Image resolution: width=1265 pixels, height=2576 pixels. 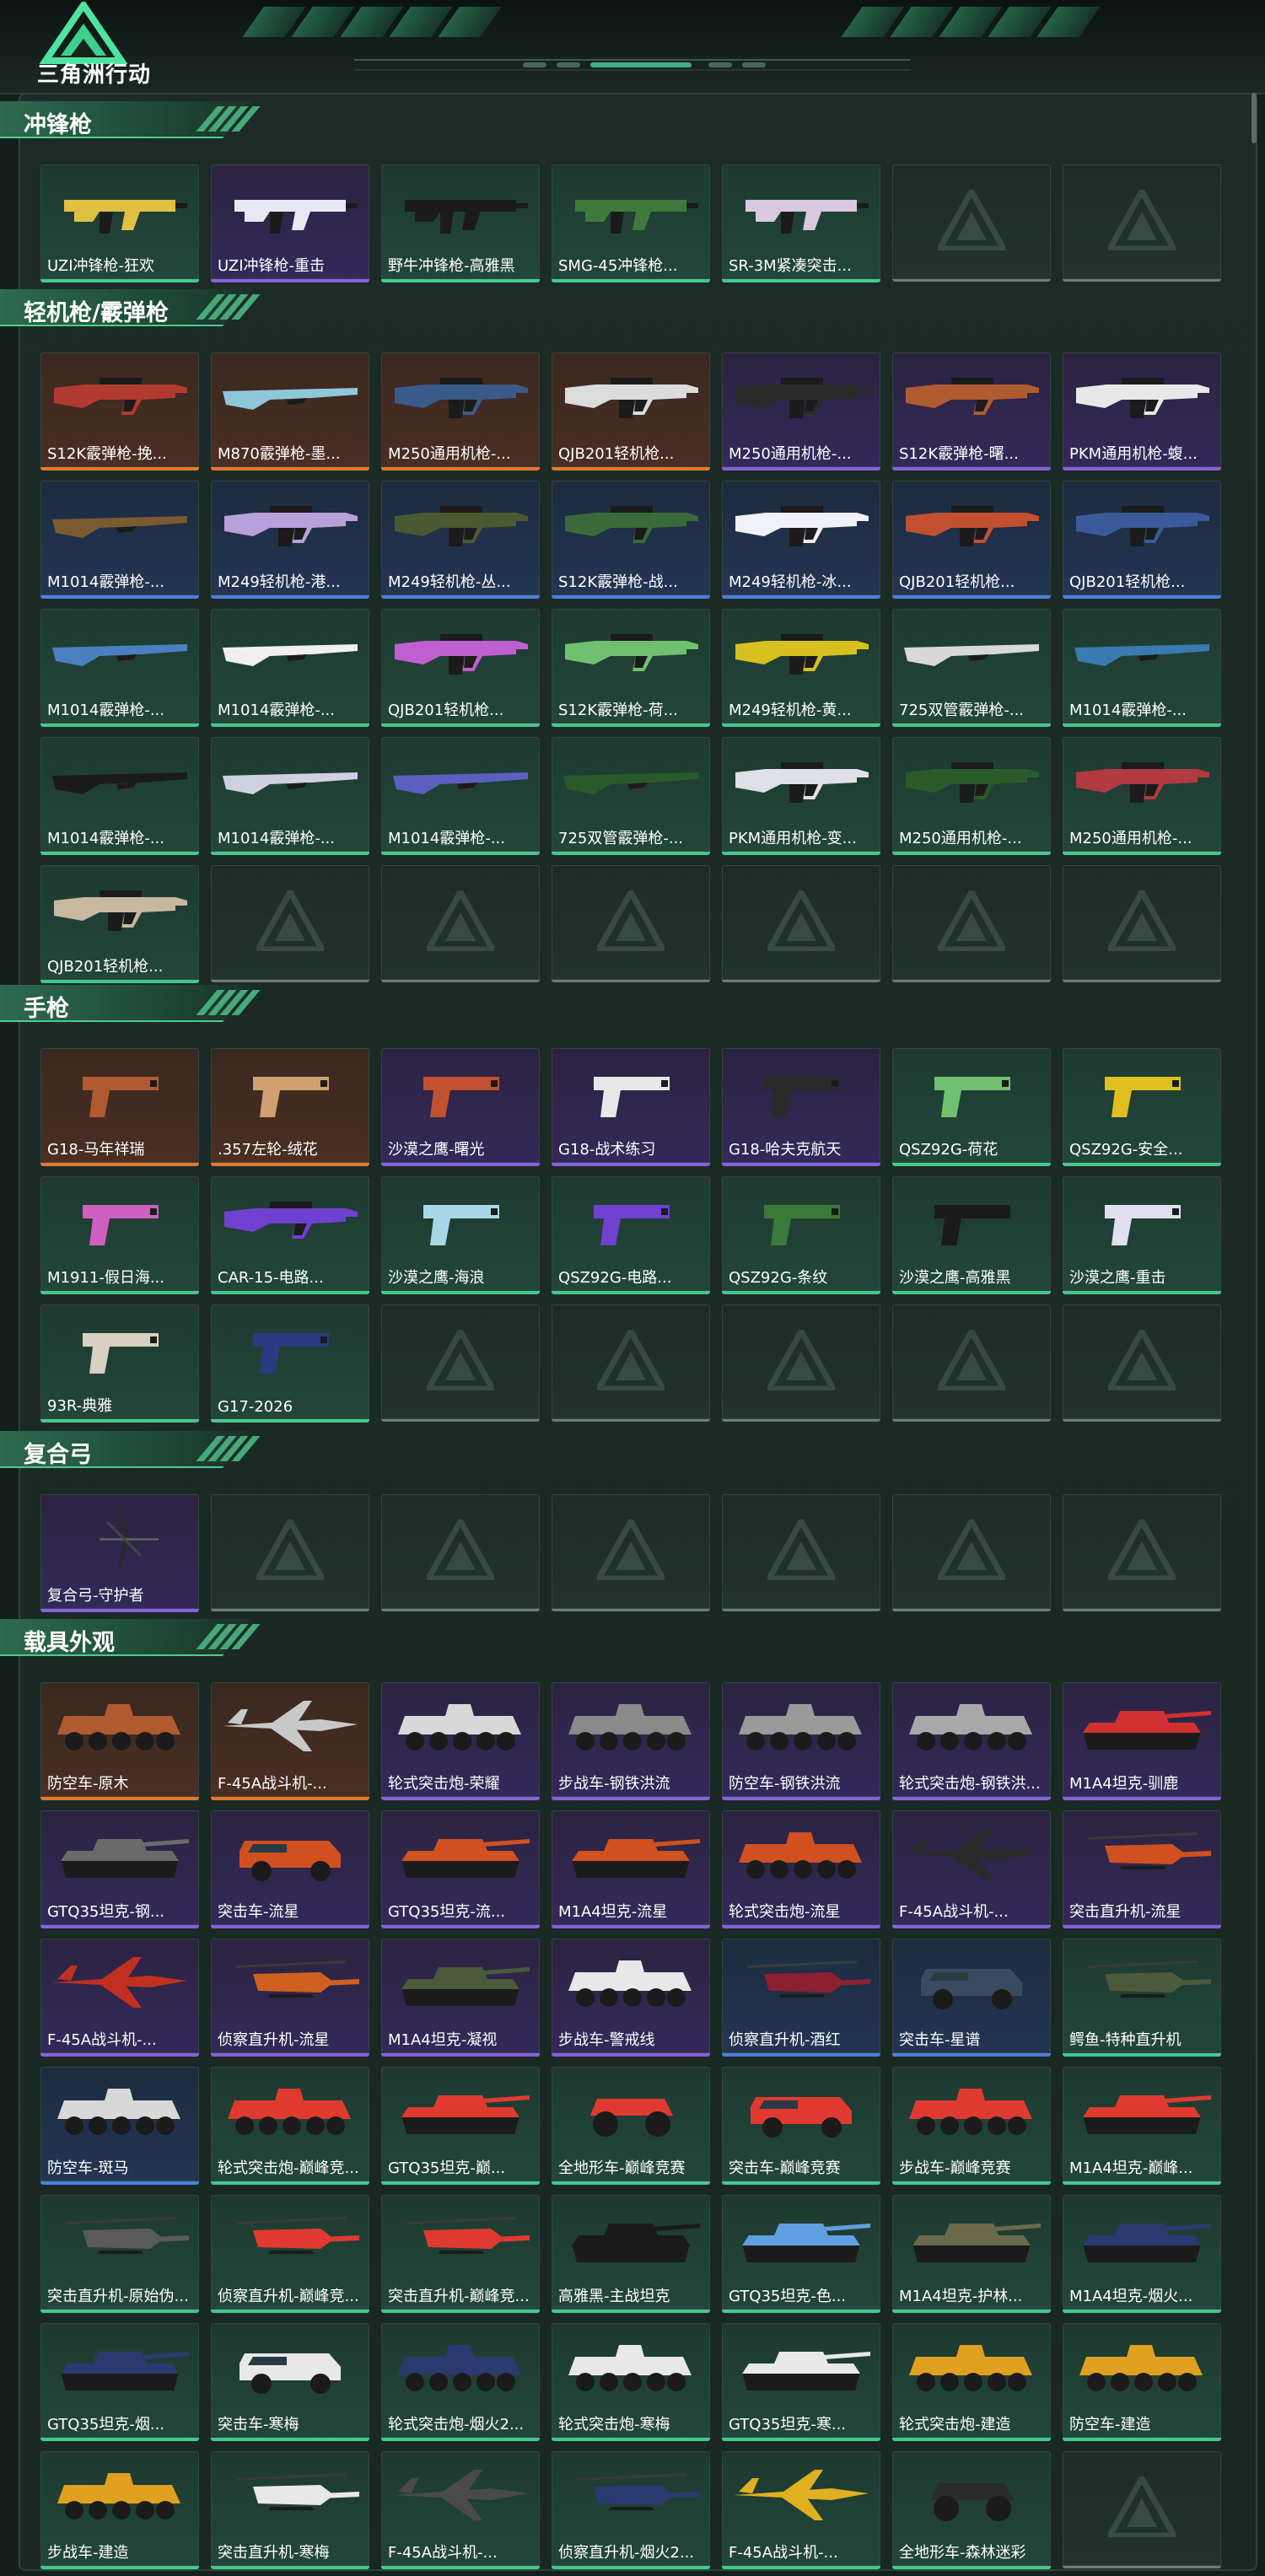 What do you see at coordinates (290, 1869) in the screenshot?
I see `item-card: 突击车-流星` at bounding box center [290, 1869].